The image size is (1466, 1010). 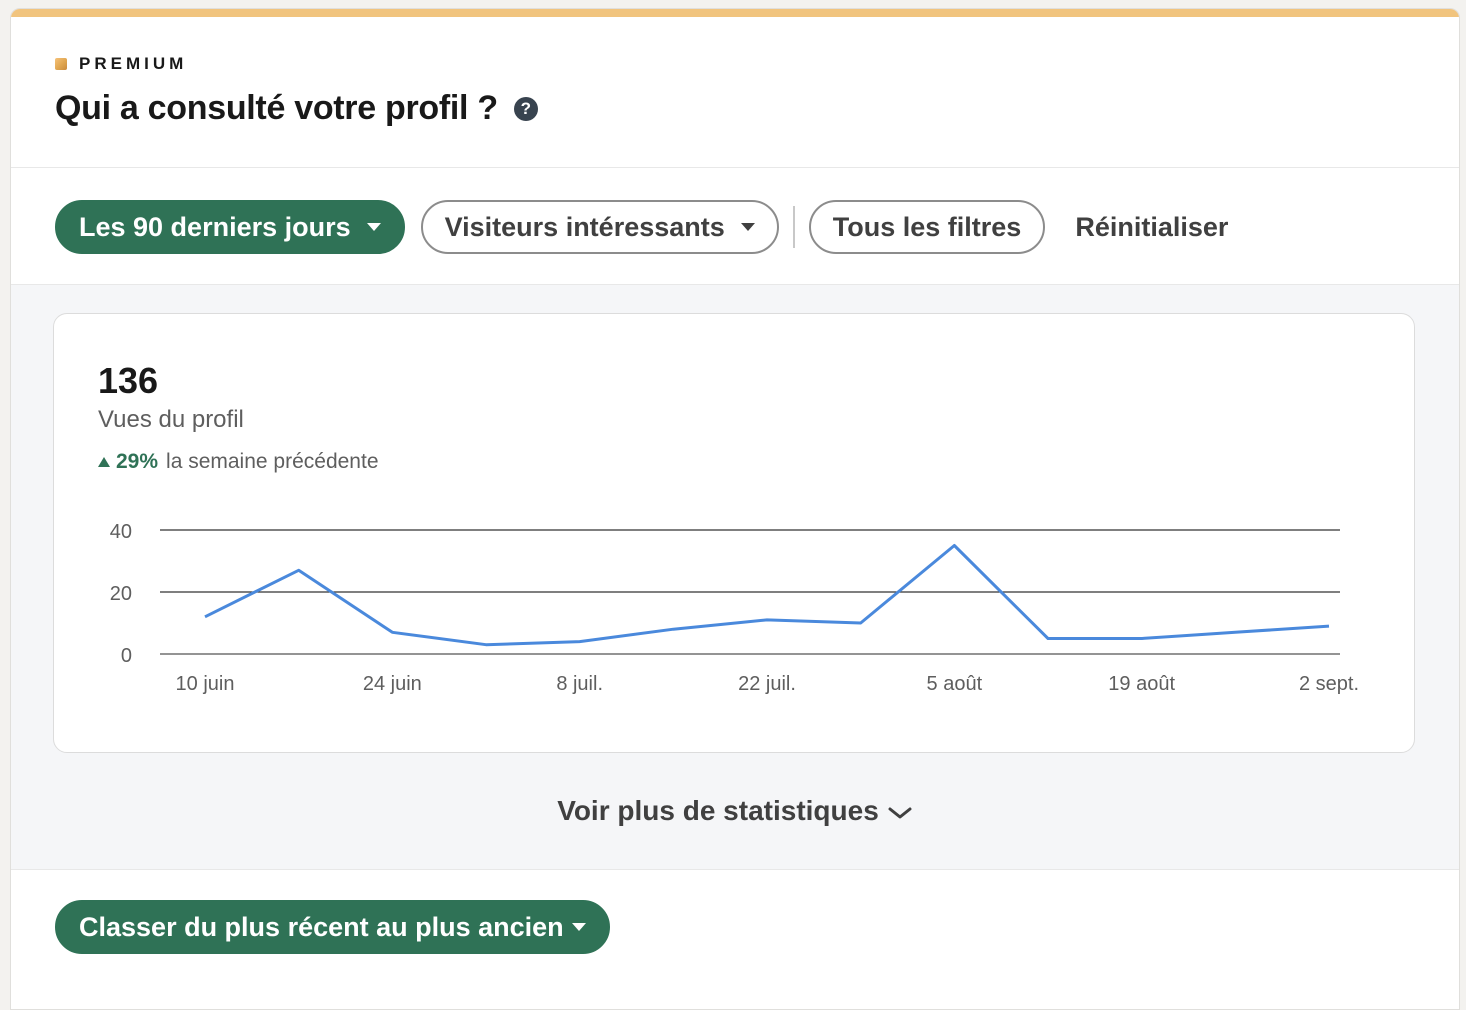 I want to click on sort-order-button: Classer du plus récent au plus ancien, so click(x=332, y=927).